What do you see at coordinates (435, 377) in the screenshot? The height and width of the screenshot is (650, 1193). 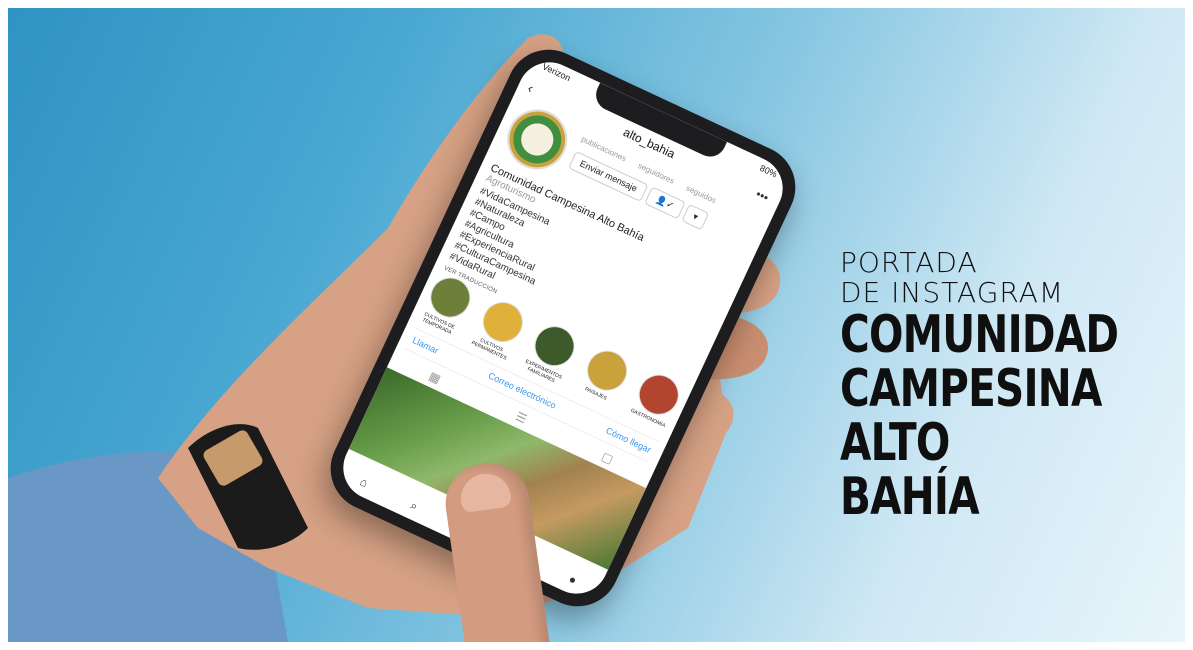 I see `grid-icon: ▦` at bounding box center [435, 377].